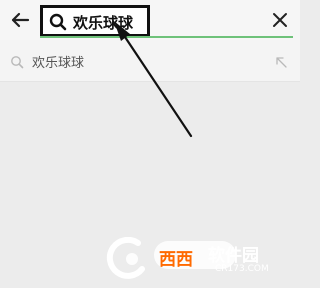 The width and height of the screenshot is (320, 288). What do you see at coordinates (58, 63) in the screenshot?
I see `suggestion-text: 欢乐球球` at bounding box center [58, 63].